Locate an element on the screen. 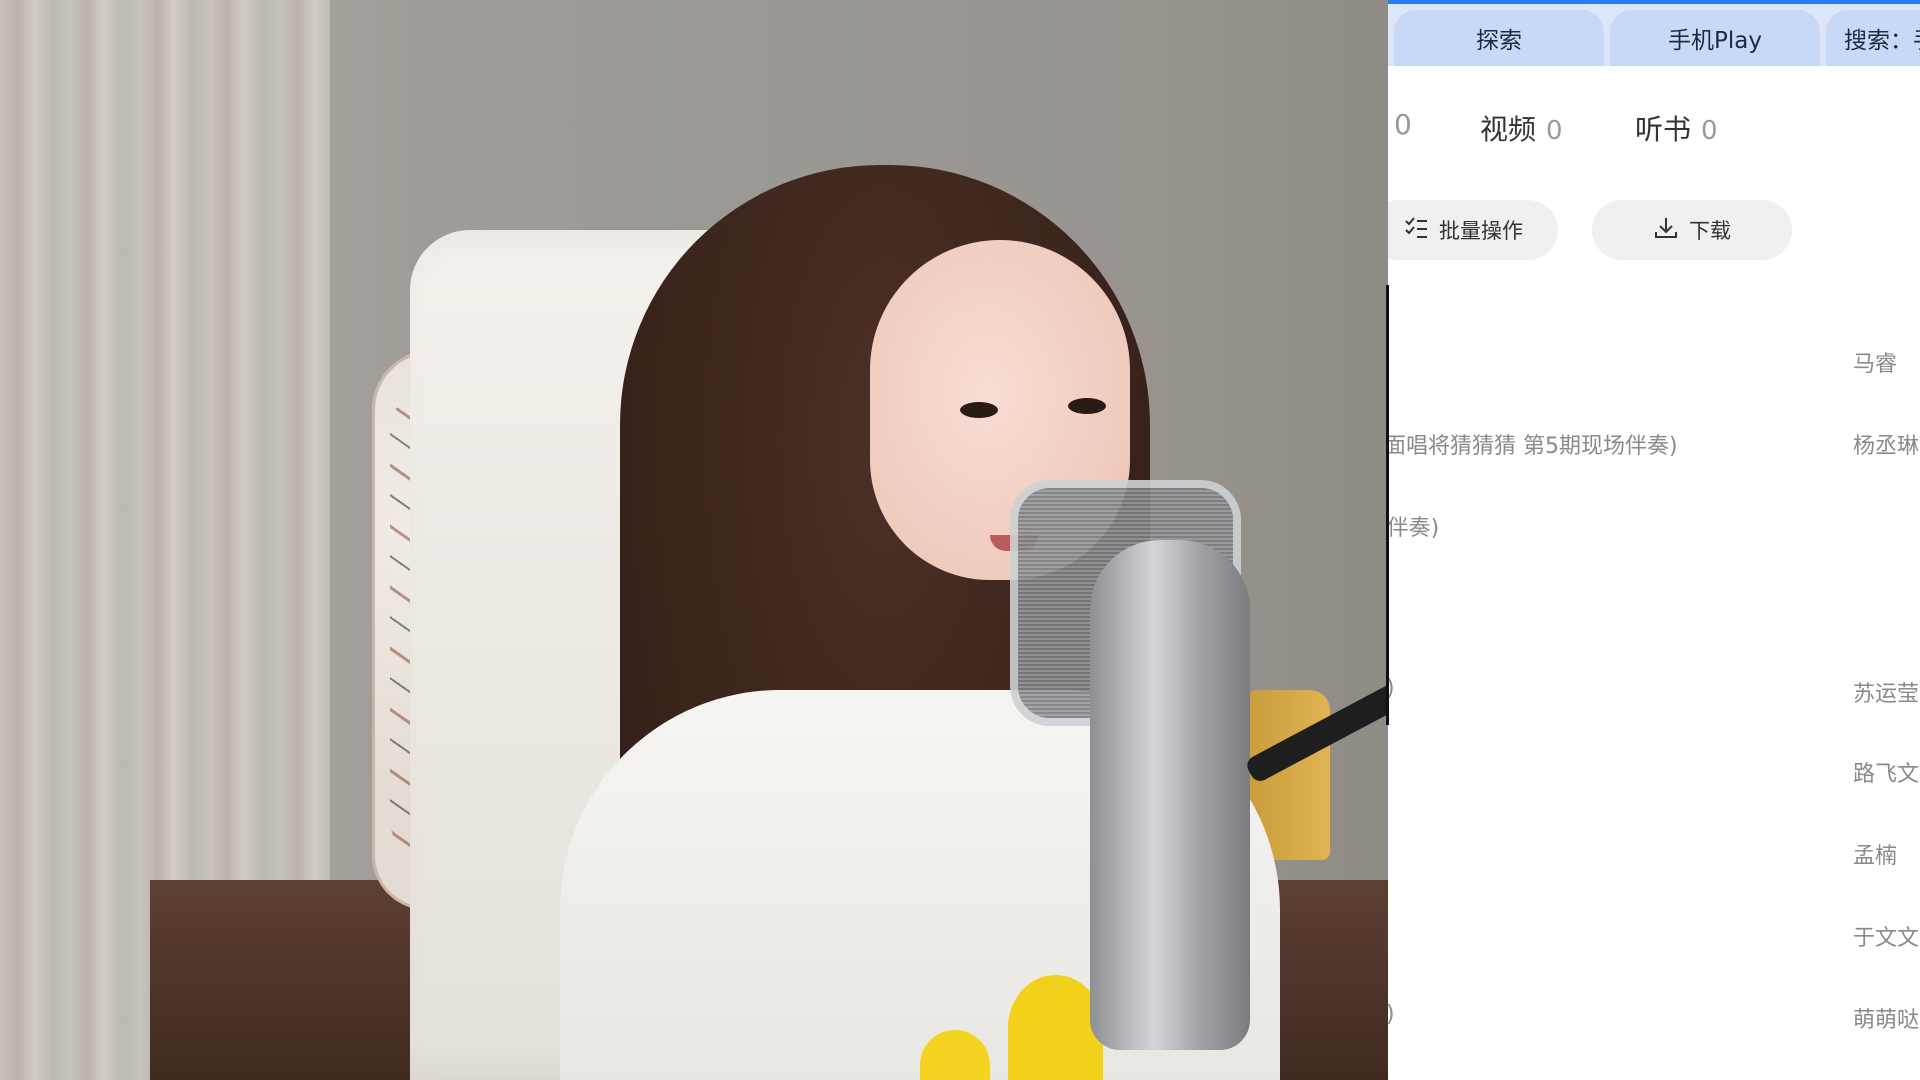 The width and height of the screenshot is (1920, 1080). tab-search: 搜索：手 is located at coordinates (1873, 38).